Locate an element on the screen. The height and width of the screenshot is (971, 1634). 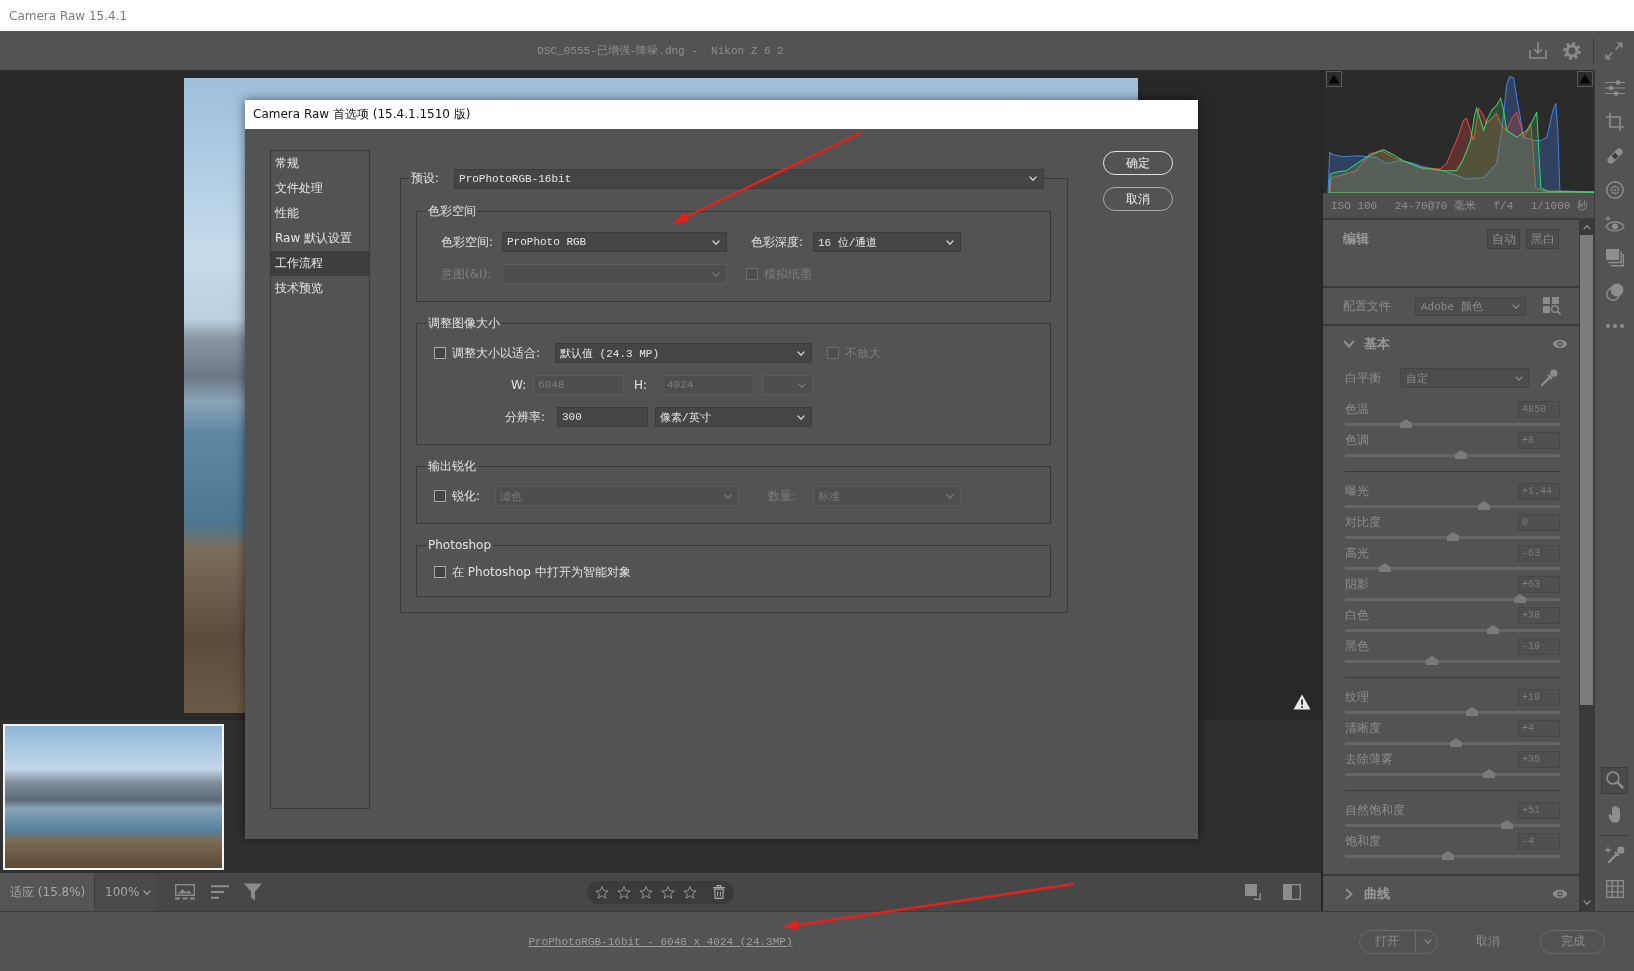
dropdown: ProPhotoRGB-16bit is located at coordinates (749, 178).